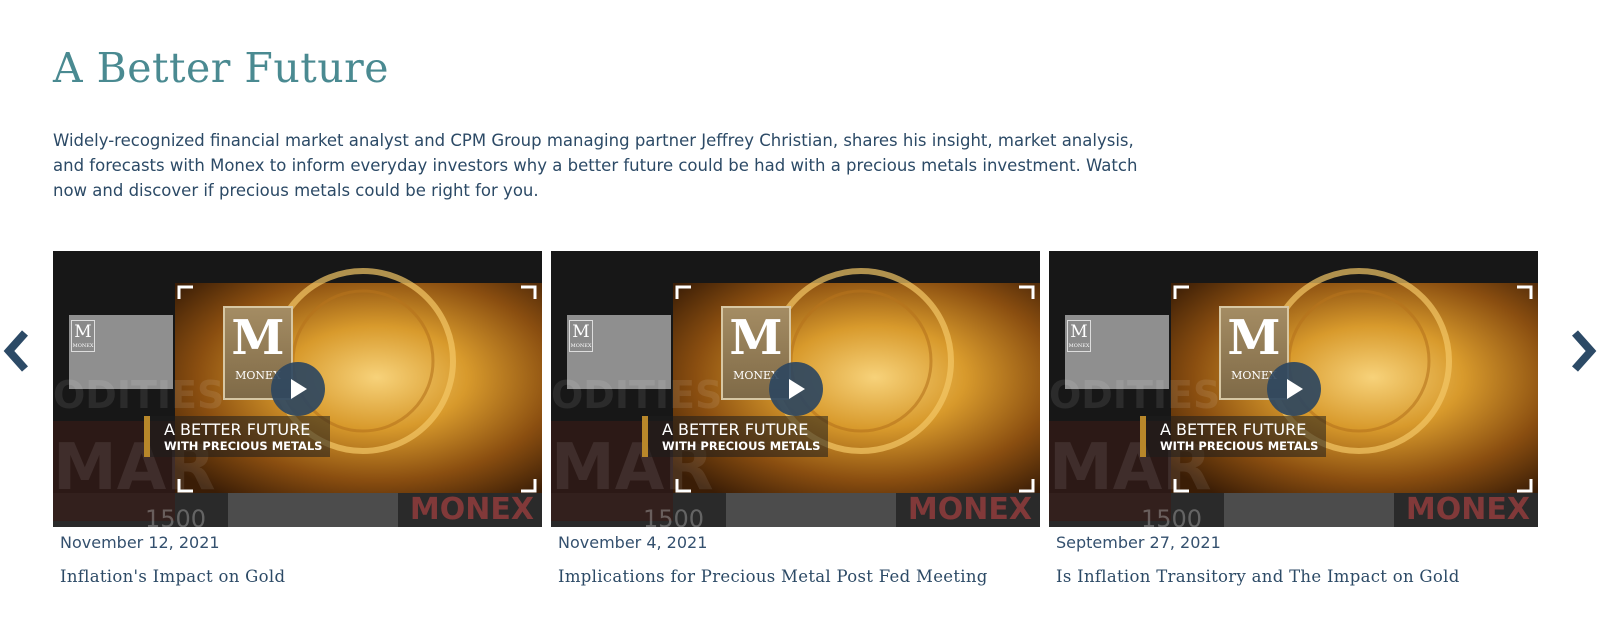 The height and width of the screenshot is (643, 1600). I want to click on carousel-prev-button, so click(17, 351).